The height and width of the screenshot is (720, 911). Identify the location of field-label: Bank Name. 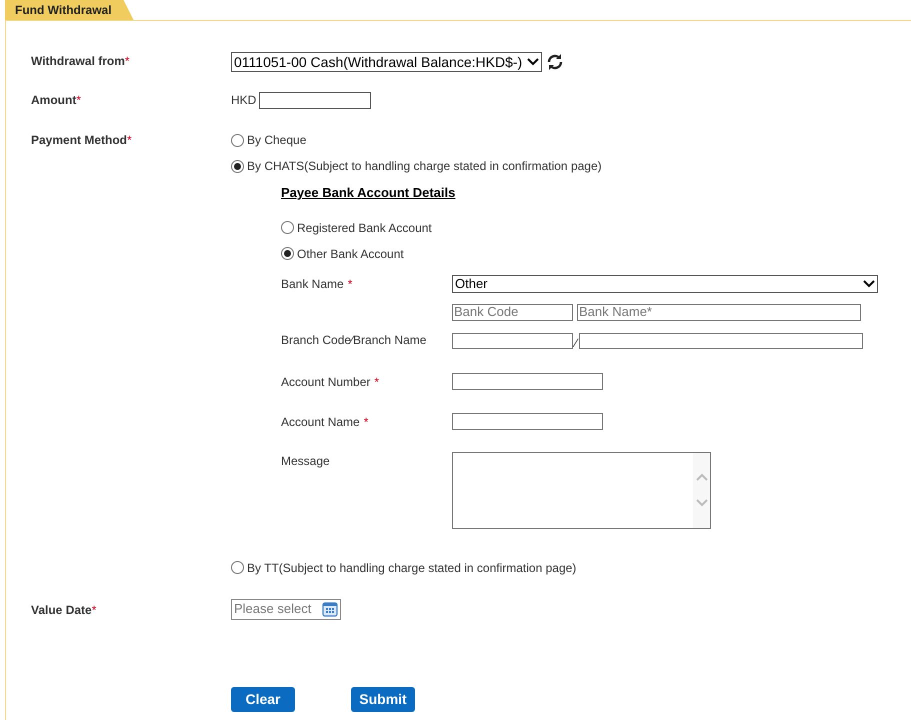
(312, 283).